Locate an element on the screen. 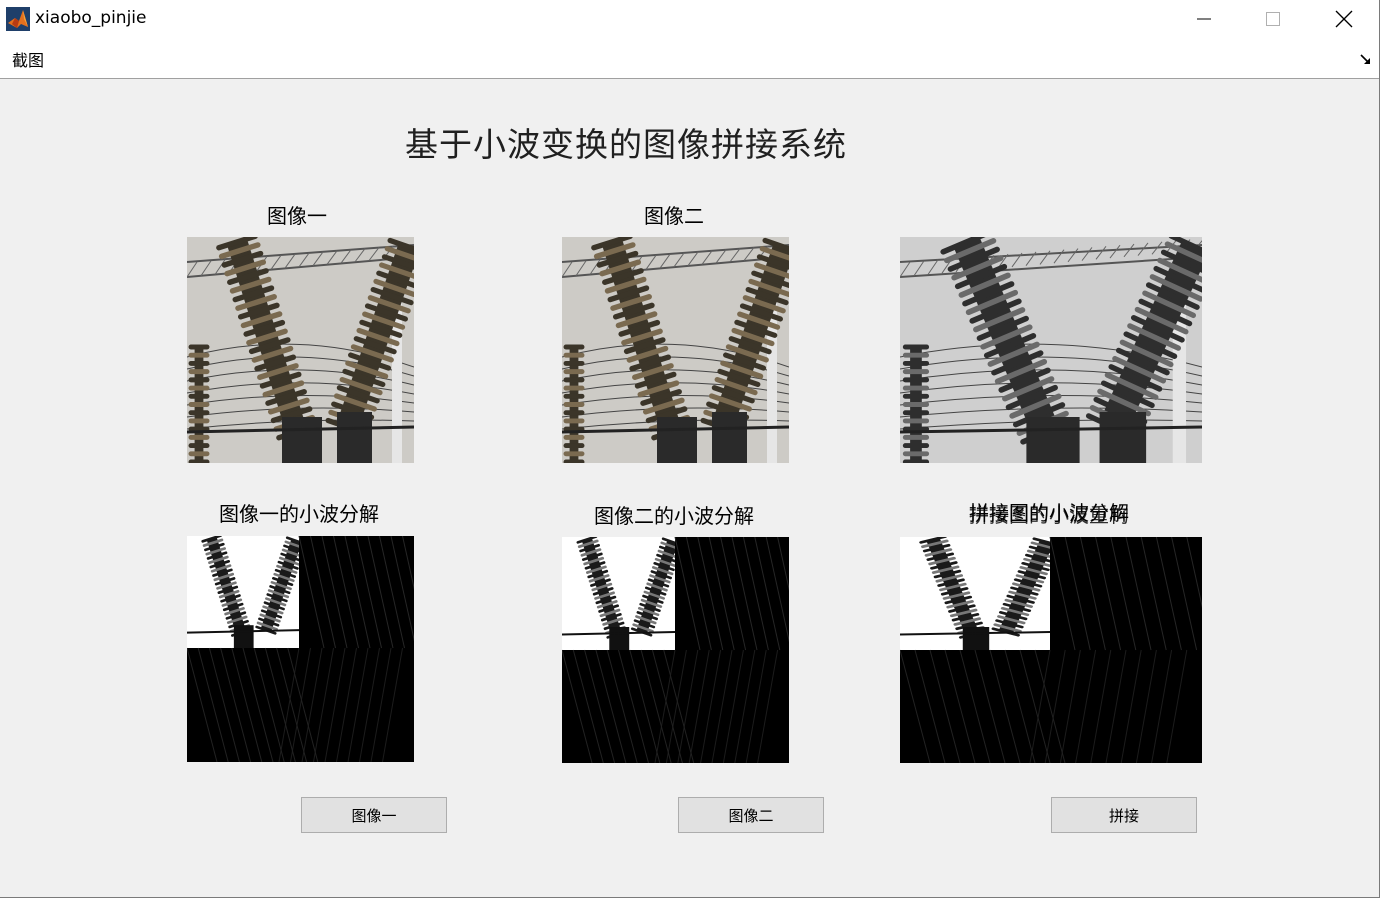  maximize-icon is located at coordinates (1273, 19).